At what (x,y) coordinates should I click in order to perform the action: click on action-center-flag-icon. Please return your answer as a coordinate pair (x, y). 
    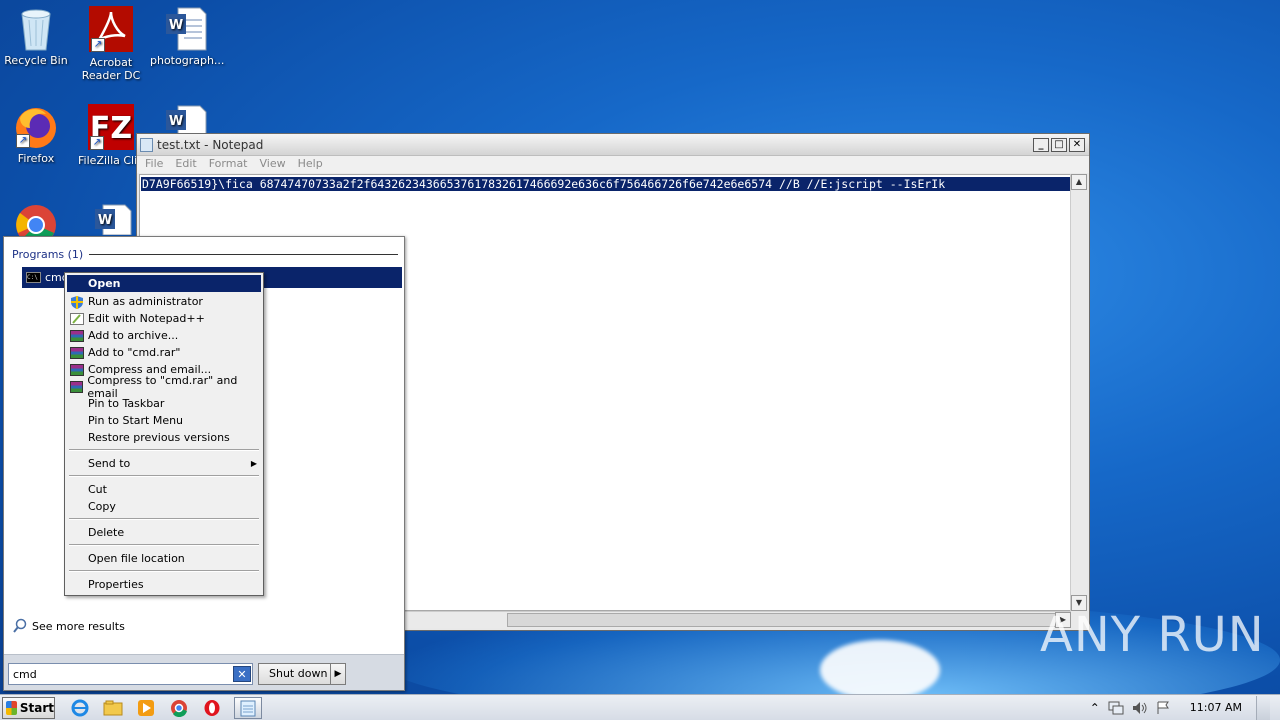
    Looking at the image, I should click on (1163, 708).